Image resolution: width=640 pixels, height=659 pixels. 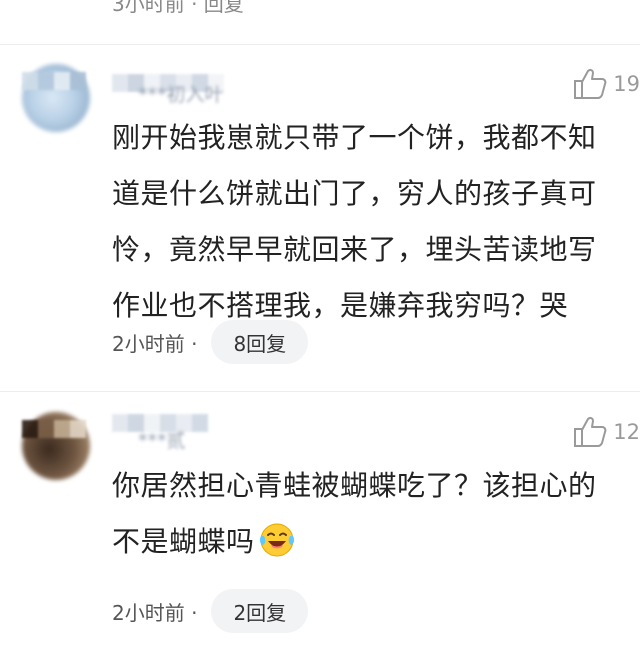 What do you see at coordinates (354, 249) in the screenshot?
I see `comment-line: 怜，竟然早早就回来了，埋头苦读地写` at bounding box center [354, 249].